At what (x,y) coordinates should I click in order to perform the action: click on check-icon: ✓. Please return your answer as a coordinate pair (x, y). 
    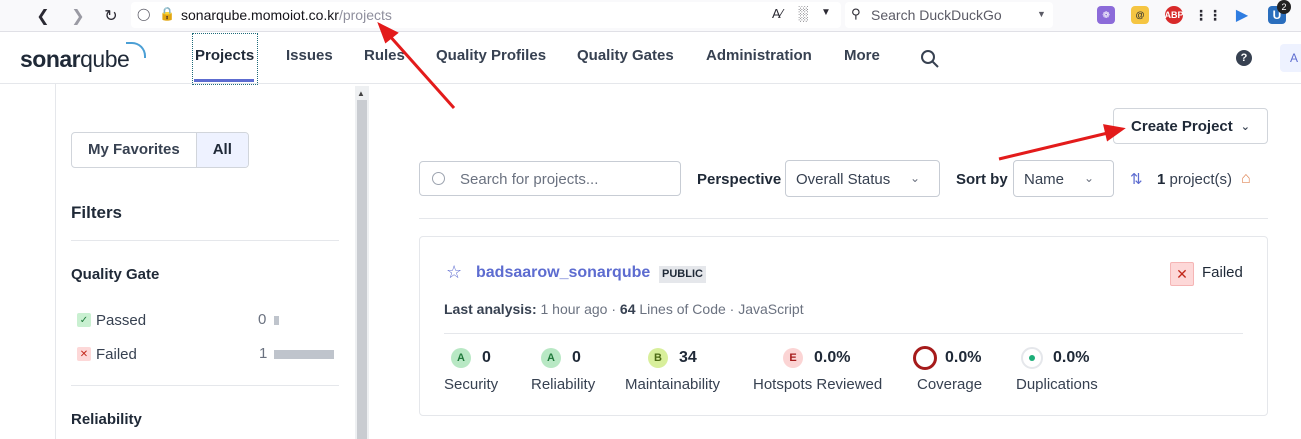
    Looking at the image, I should click on (84, 320).